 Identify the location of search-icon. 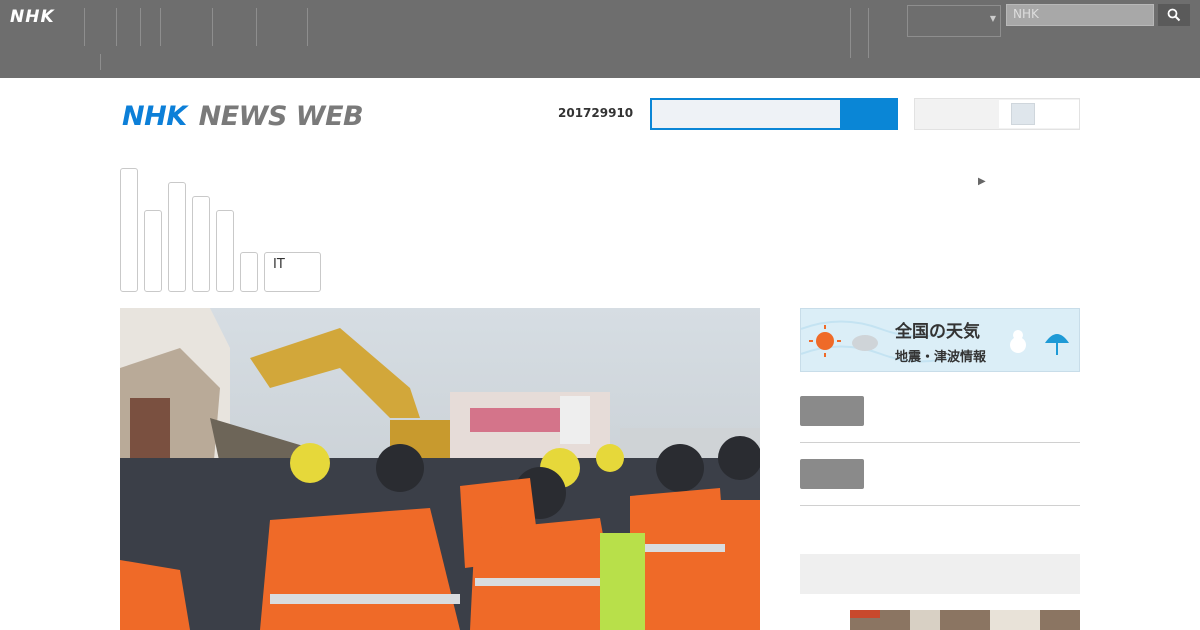
(1174, 15).